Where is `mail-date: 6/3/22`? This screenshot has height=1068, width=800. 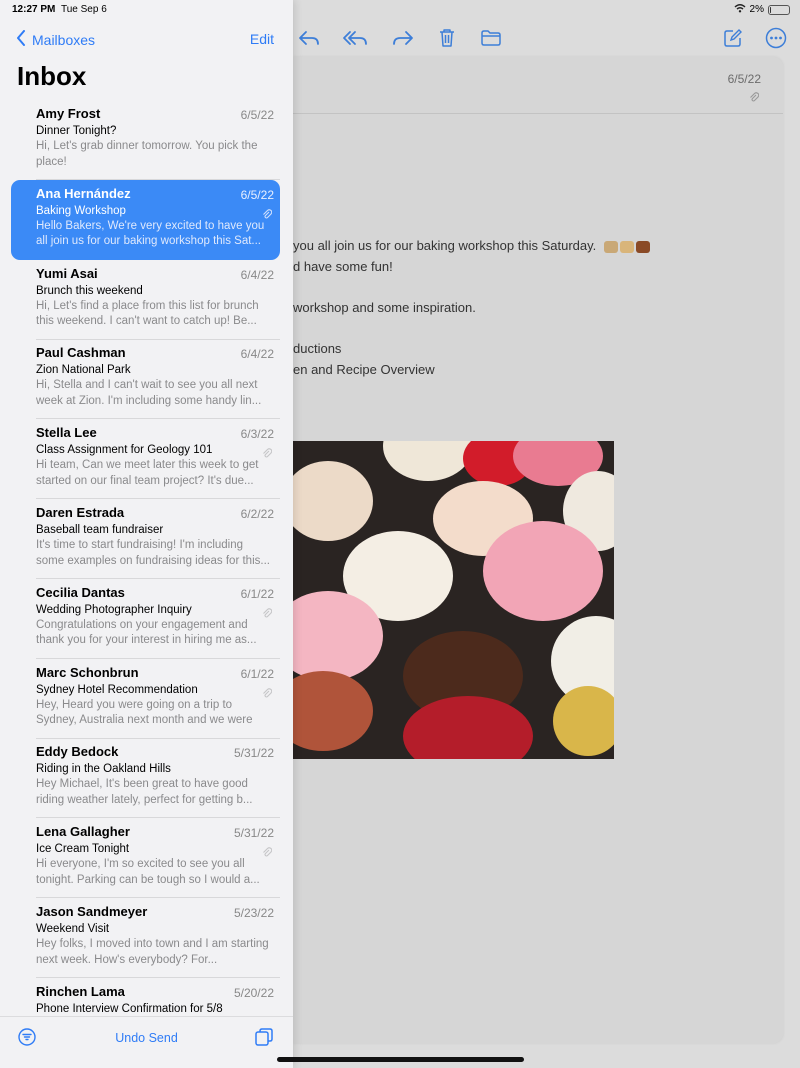 mail-date: 6/3/22 is located at coordinates (257, 434).